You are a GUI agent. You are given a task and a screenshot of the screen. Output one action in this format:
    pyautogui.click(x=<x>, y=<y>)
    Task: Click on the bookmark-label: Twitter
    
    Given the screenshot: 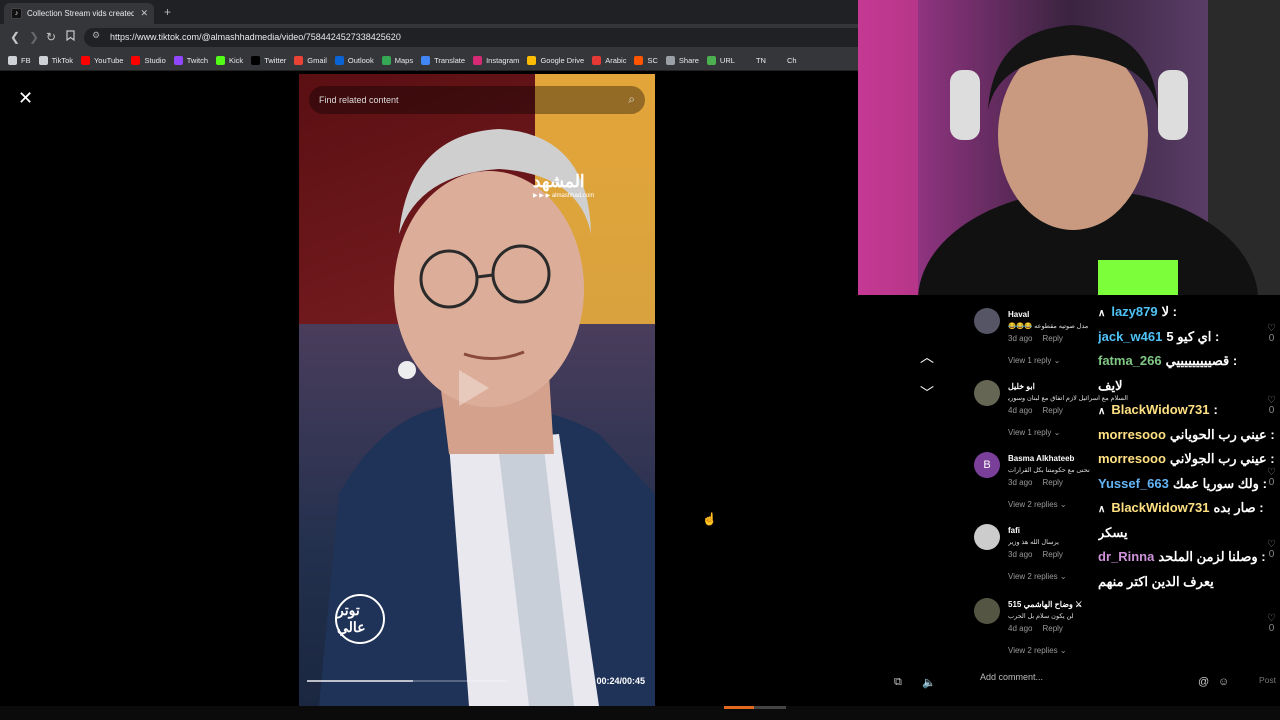 What is the action you would take?
    pyautogui.click(x=275, y=60)
    